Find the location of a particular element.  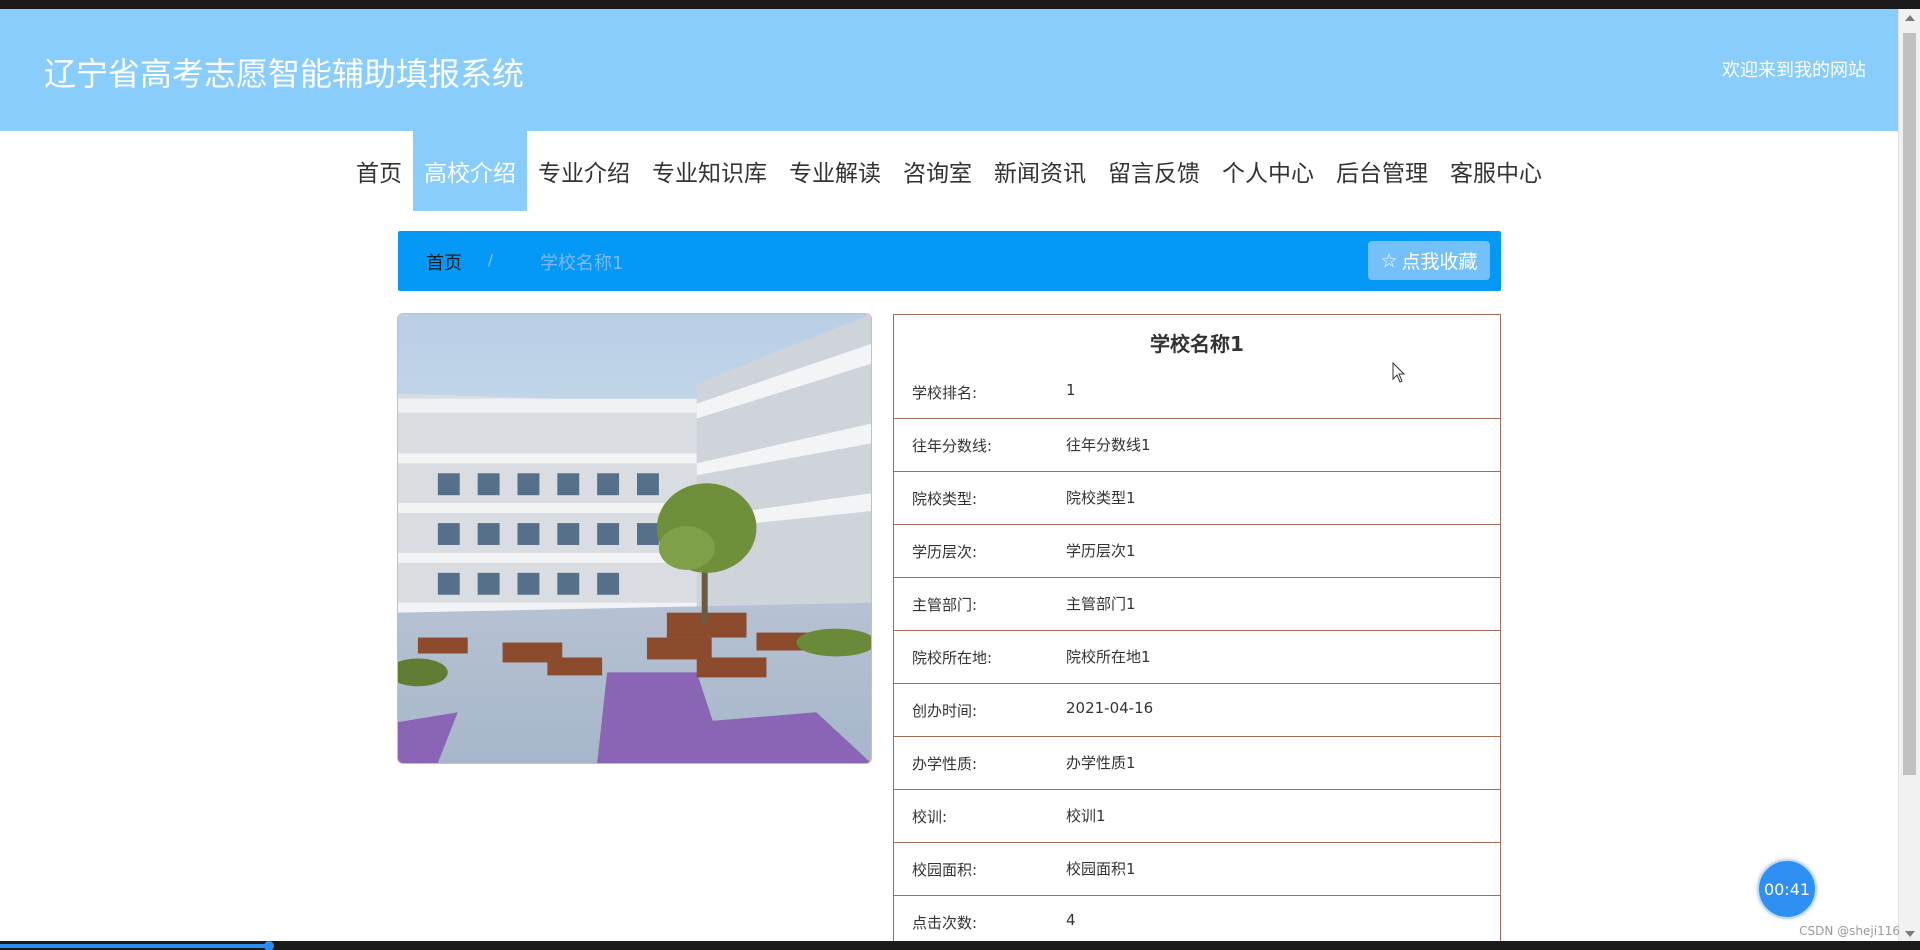

scroll-up-arrow-icon is located at coordinates (1910, 18).